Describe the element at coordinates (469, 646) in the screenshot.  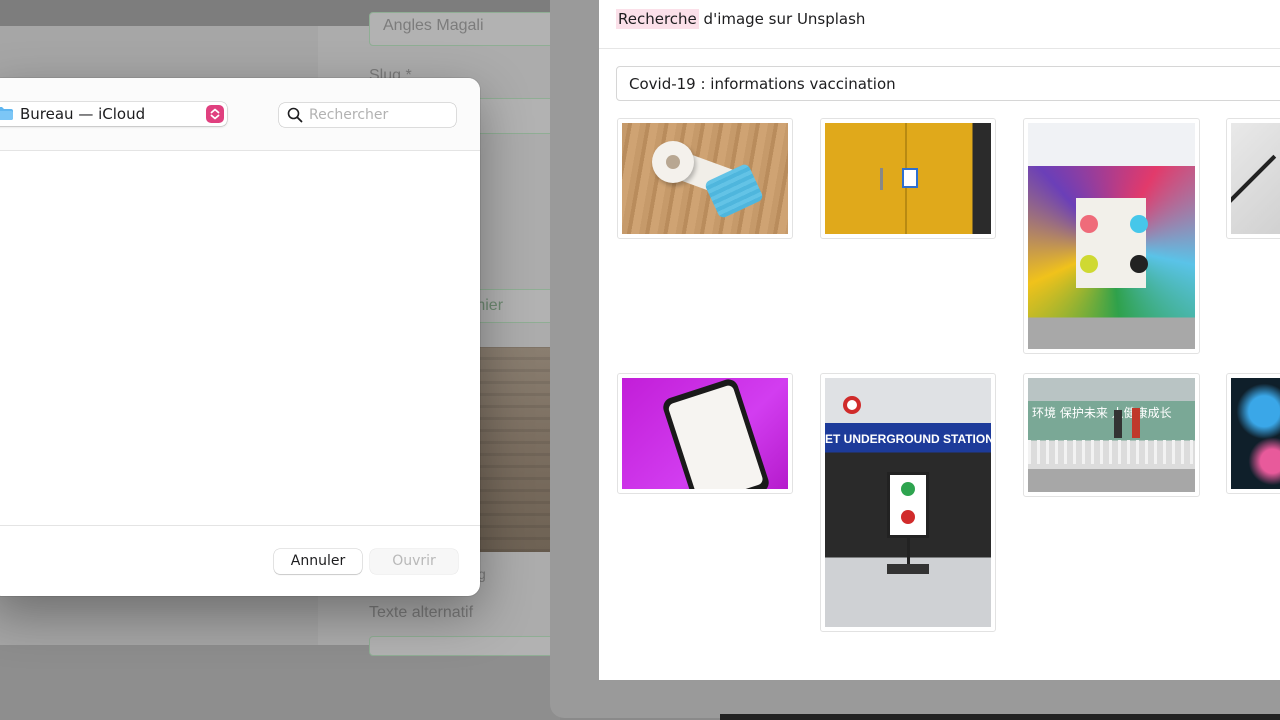
I see `alt-text-field` at that location.